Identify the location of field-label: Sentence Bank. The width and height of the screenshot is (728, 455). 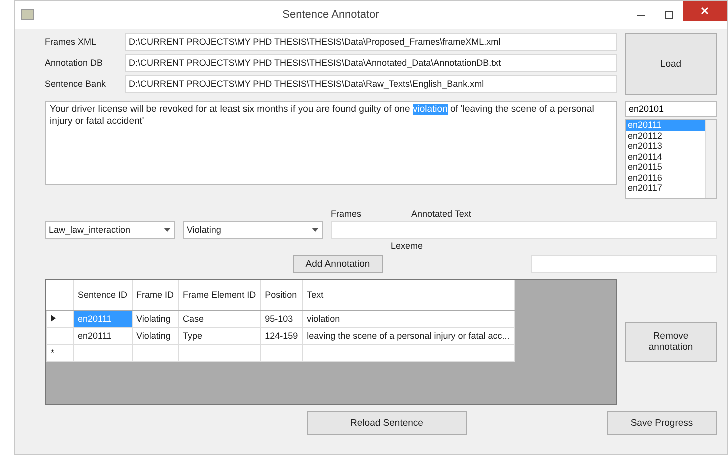
(76, 84).